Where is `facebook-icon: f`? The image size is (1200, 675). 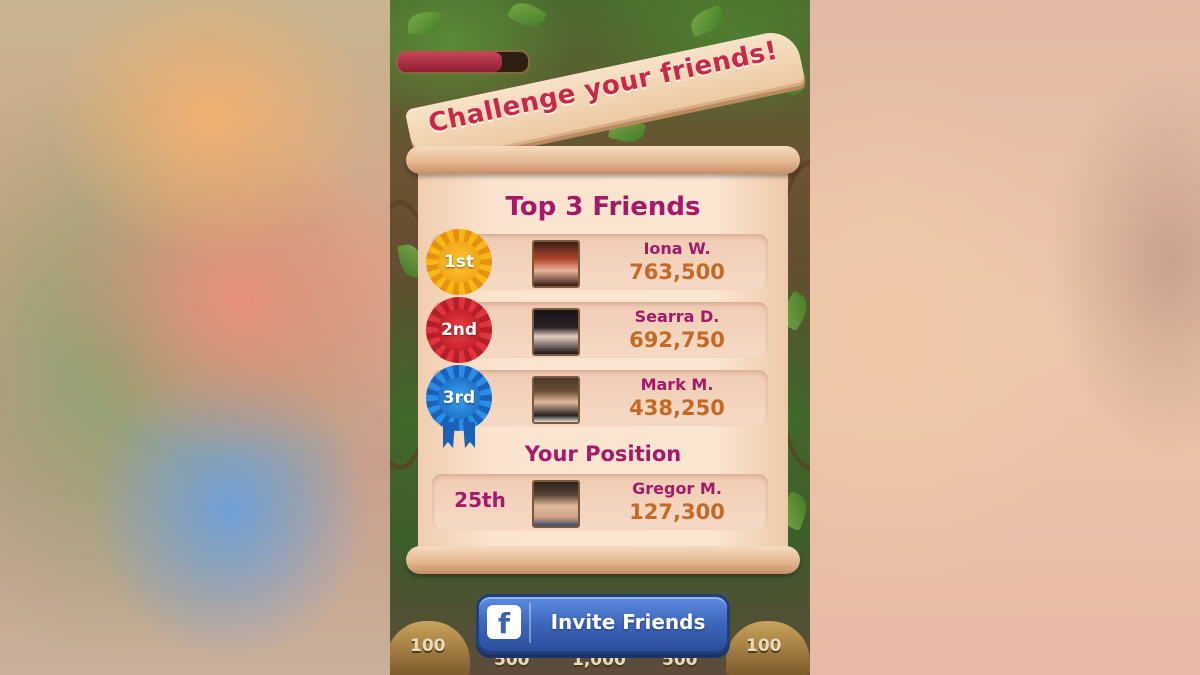 facebook-icon: f is located at coordinates (504, 622).